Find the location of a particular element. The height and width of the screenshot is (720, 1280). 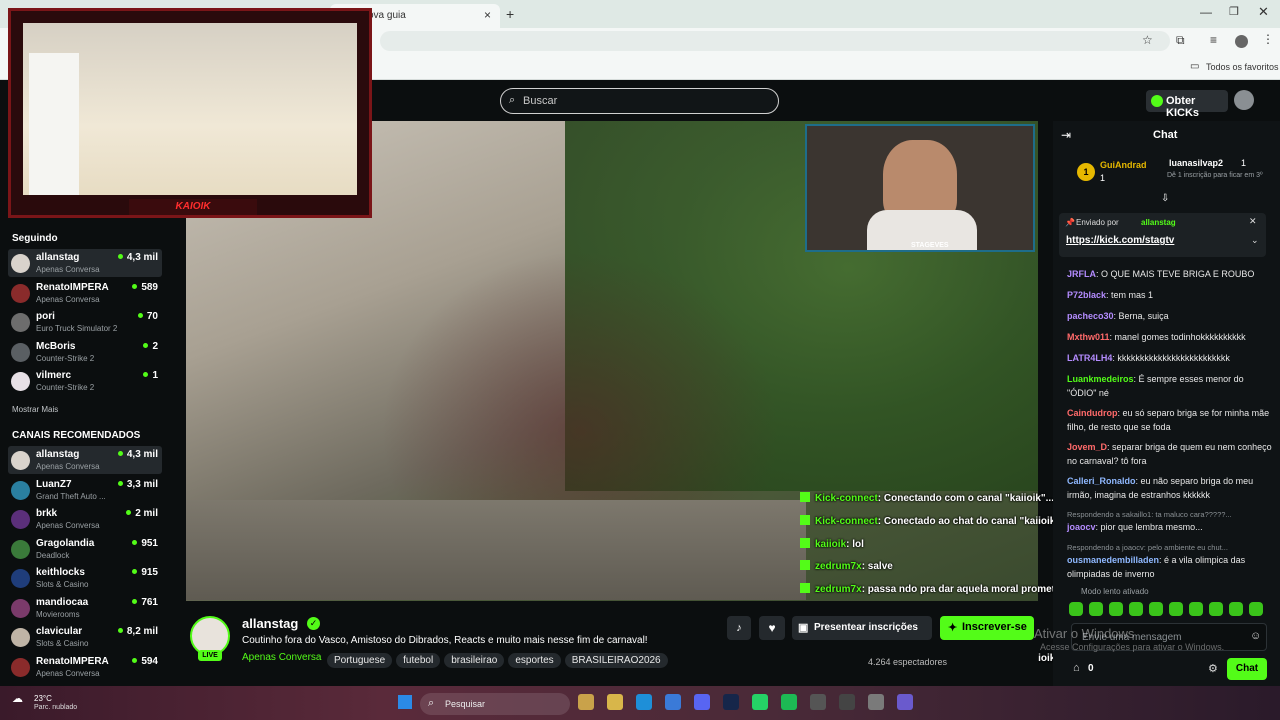

sidebar-channel-recommended: RenatoIMPERA Apenas Conversa 594 is located at coordinates (85, 667).